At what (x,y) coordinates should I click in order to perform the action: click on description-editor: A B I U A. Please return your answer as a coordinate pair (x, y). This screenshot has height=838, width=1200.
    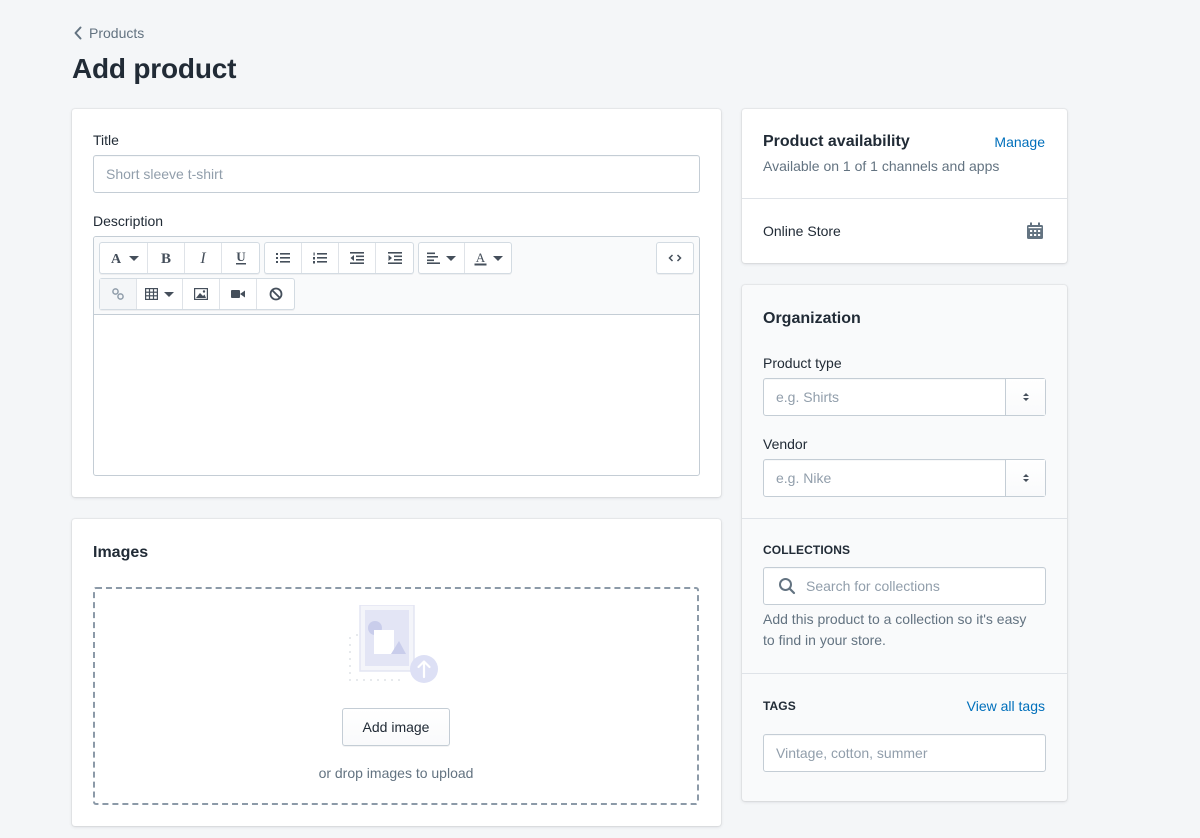
    Looking at the image, I should click on (396, 356).